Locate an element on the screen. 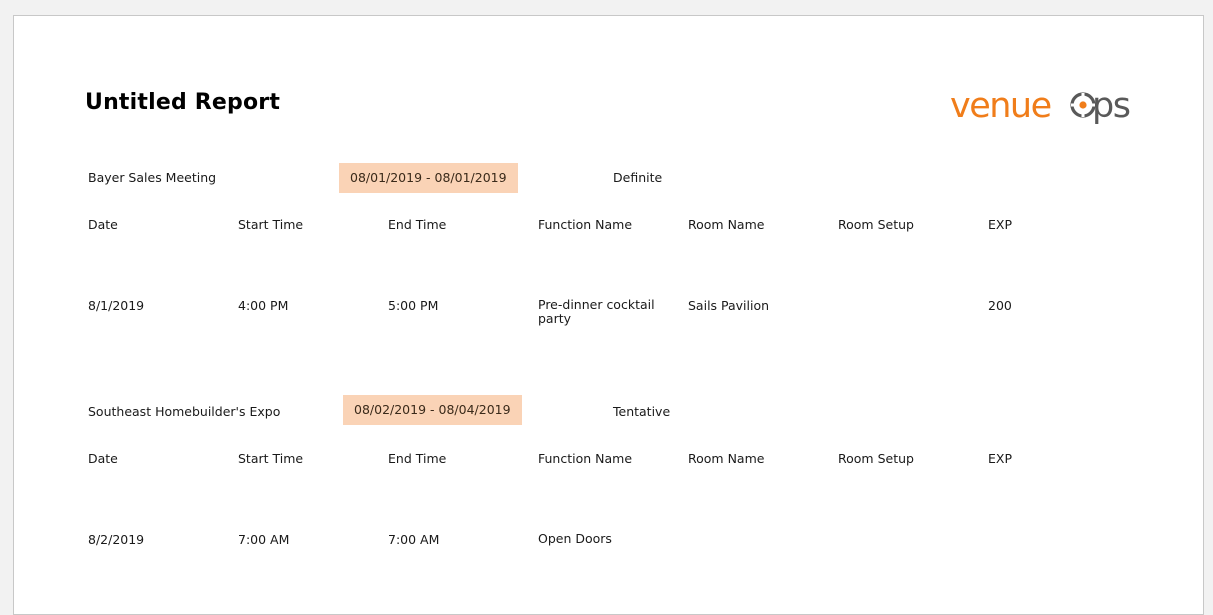 This screenshot has height=615, width=1213. venueops-logo: venue ps is located at coordinates (1045, 107).